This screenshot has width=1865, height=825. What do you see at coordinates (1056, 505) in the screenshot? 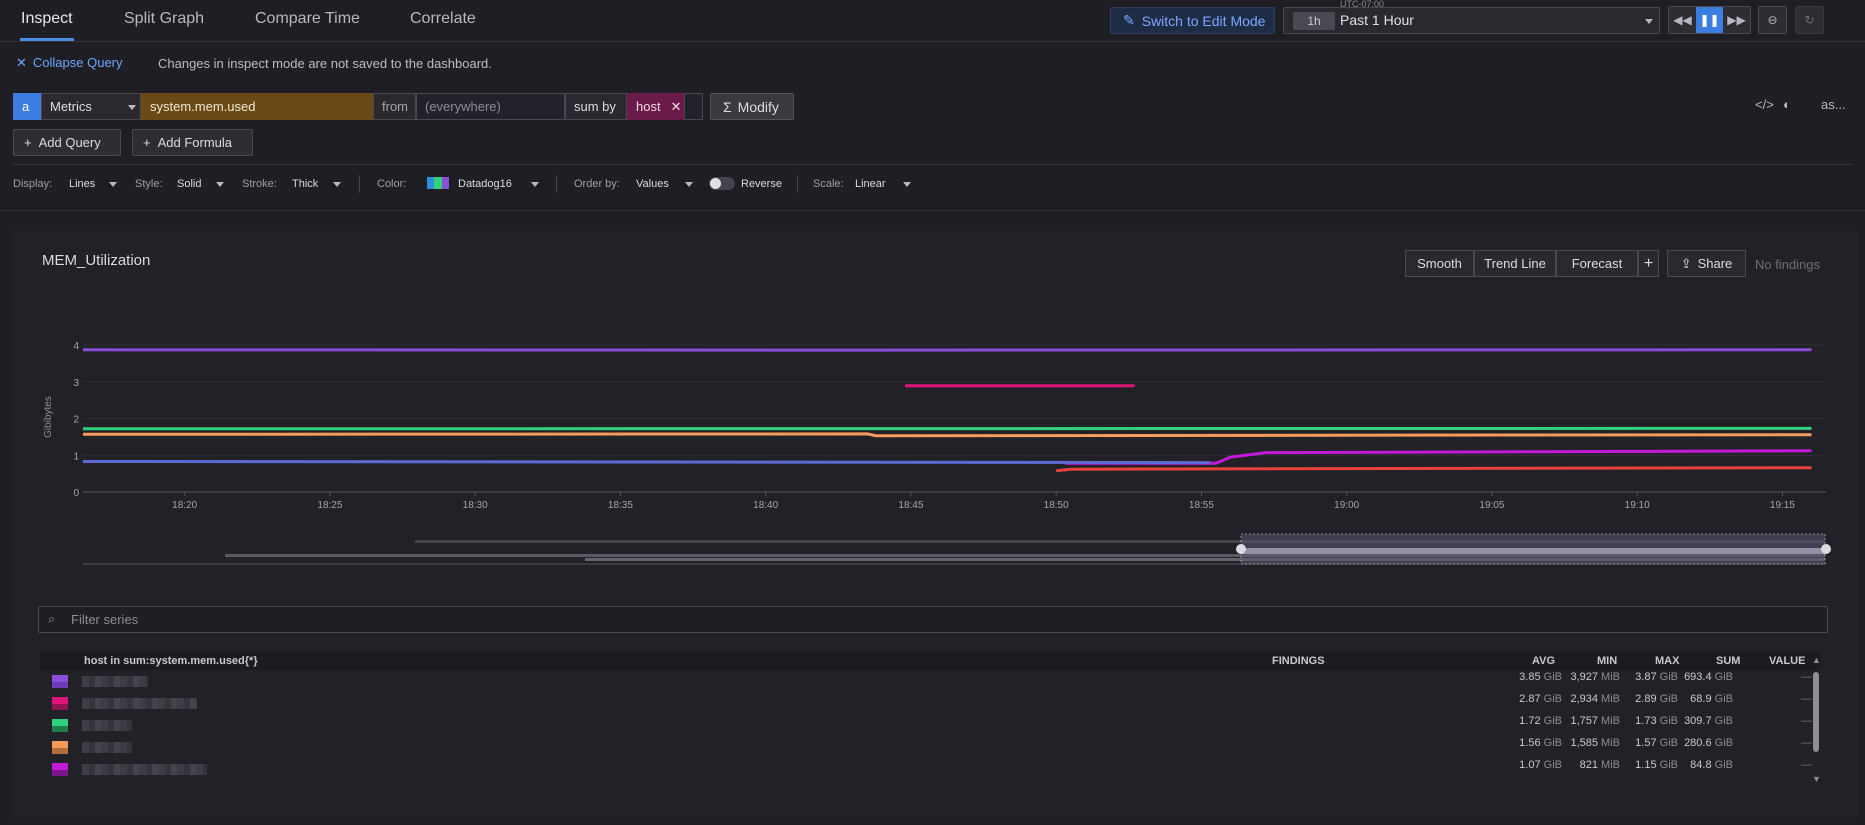
I see `x-tick-label: 18:50` at bounding box center [1056, 505].